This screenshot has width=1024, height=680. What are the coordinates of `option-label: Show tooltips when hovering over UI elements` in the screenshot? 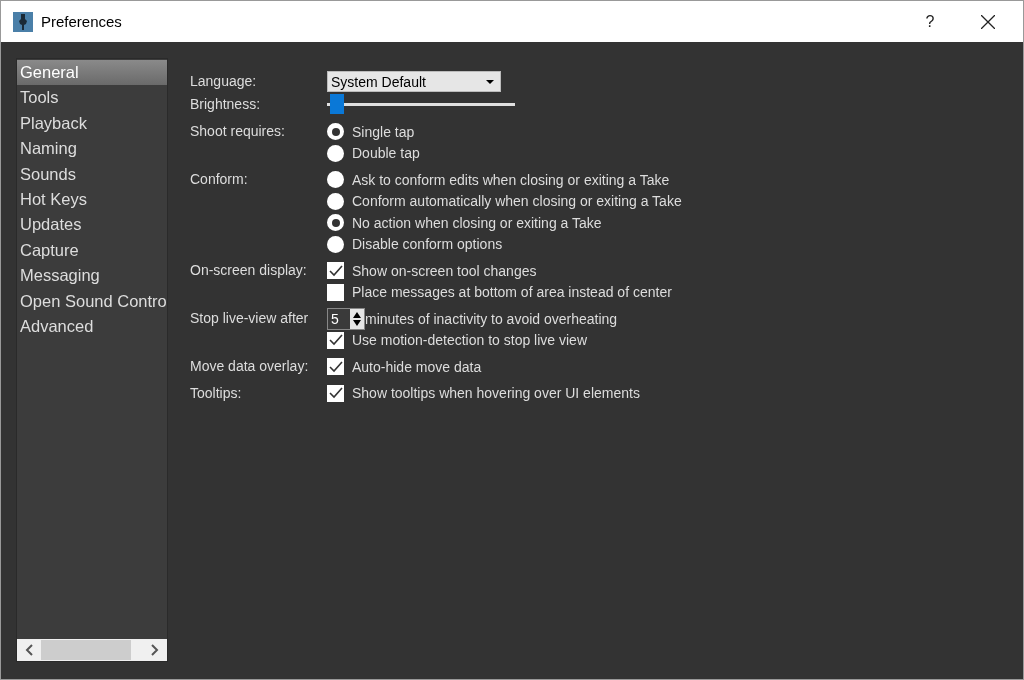 It's located at (496, 393).